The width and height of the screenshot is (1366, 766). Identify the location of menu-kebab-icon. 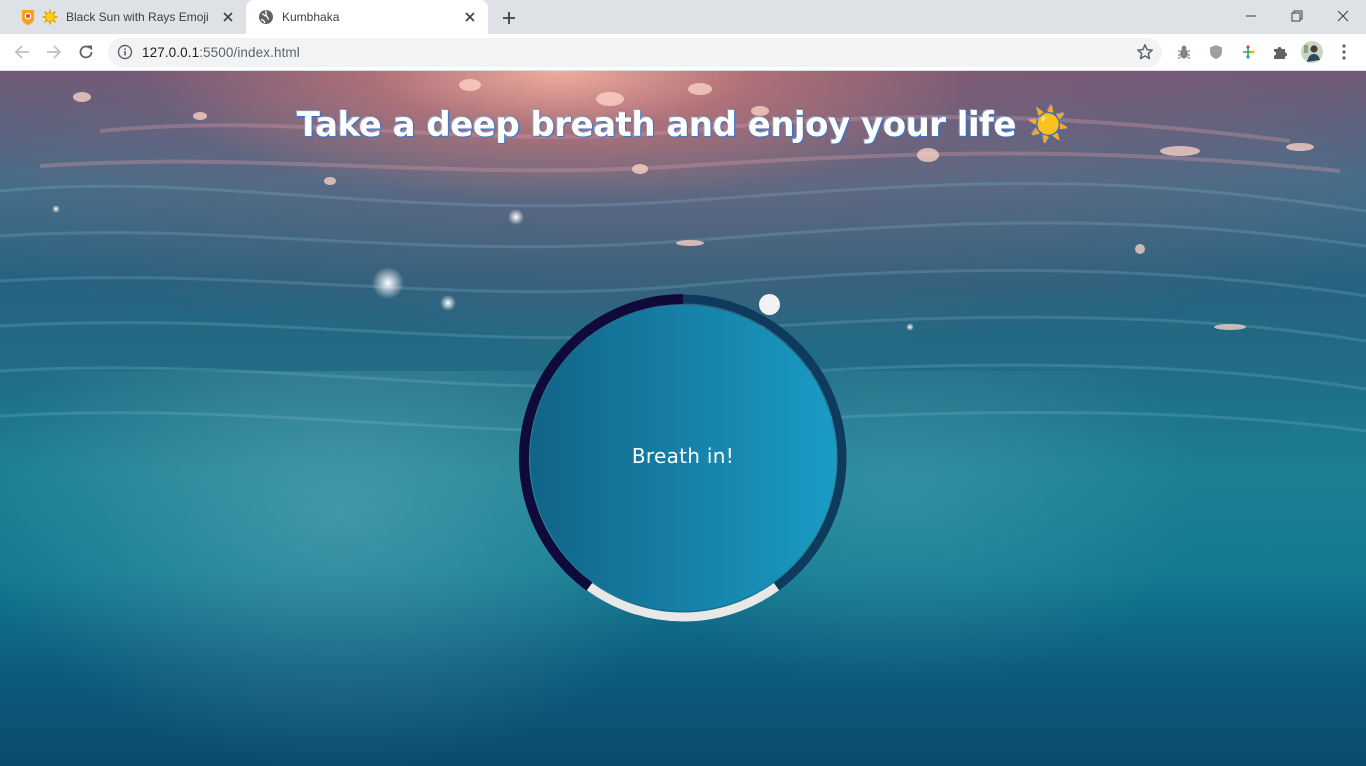
(1344, 52).